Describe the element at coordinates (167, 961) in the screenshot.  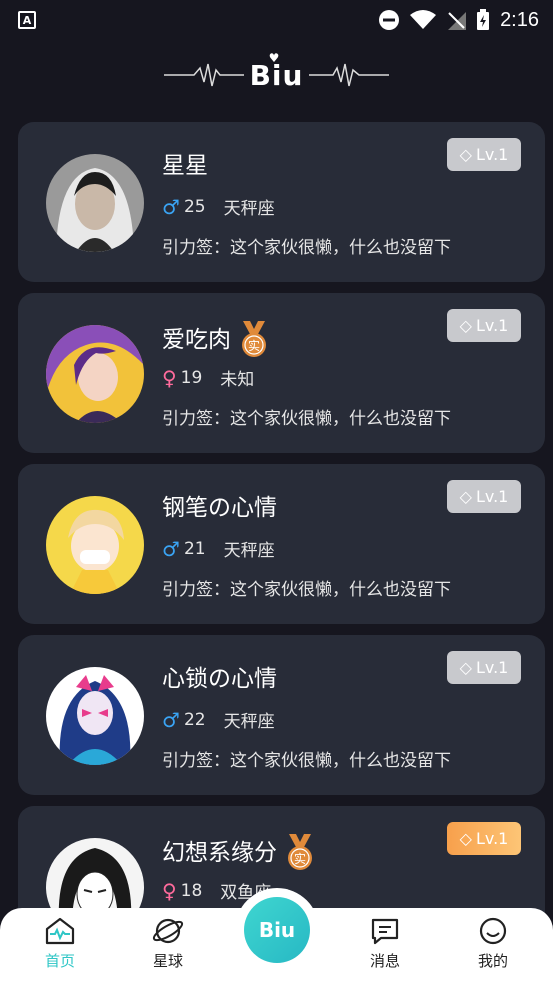
I see `nav-planet-label: 星球` at that location.